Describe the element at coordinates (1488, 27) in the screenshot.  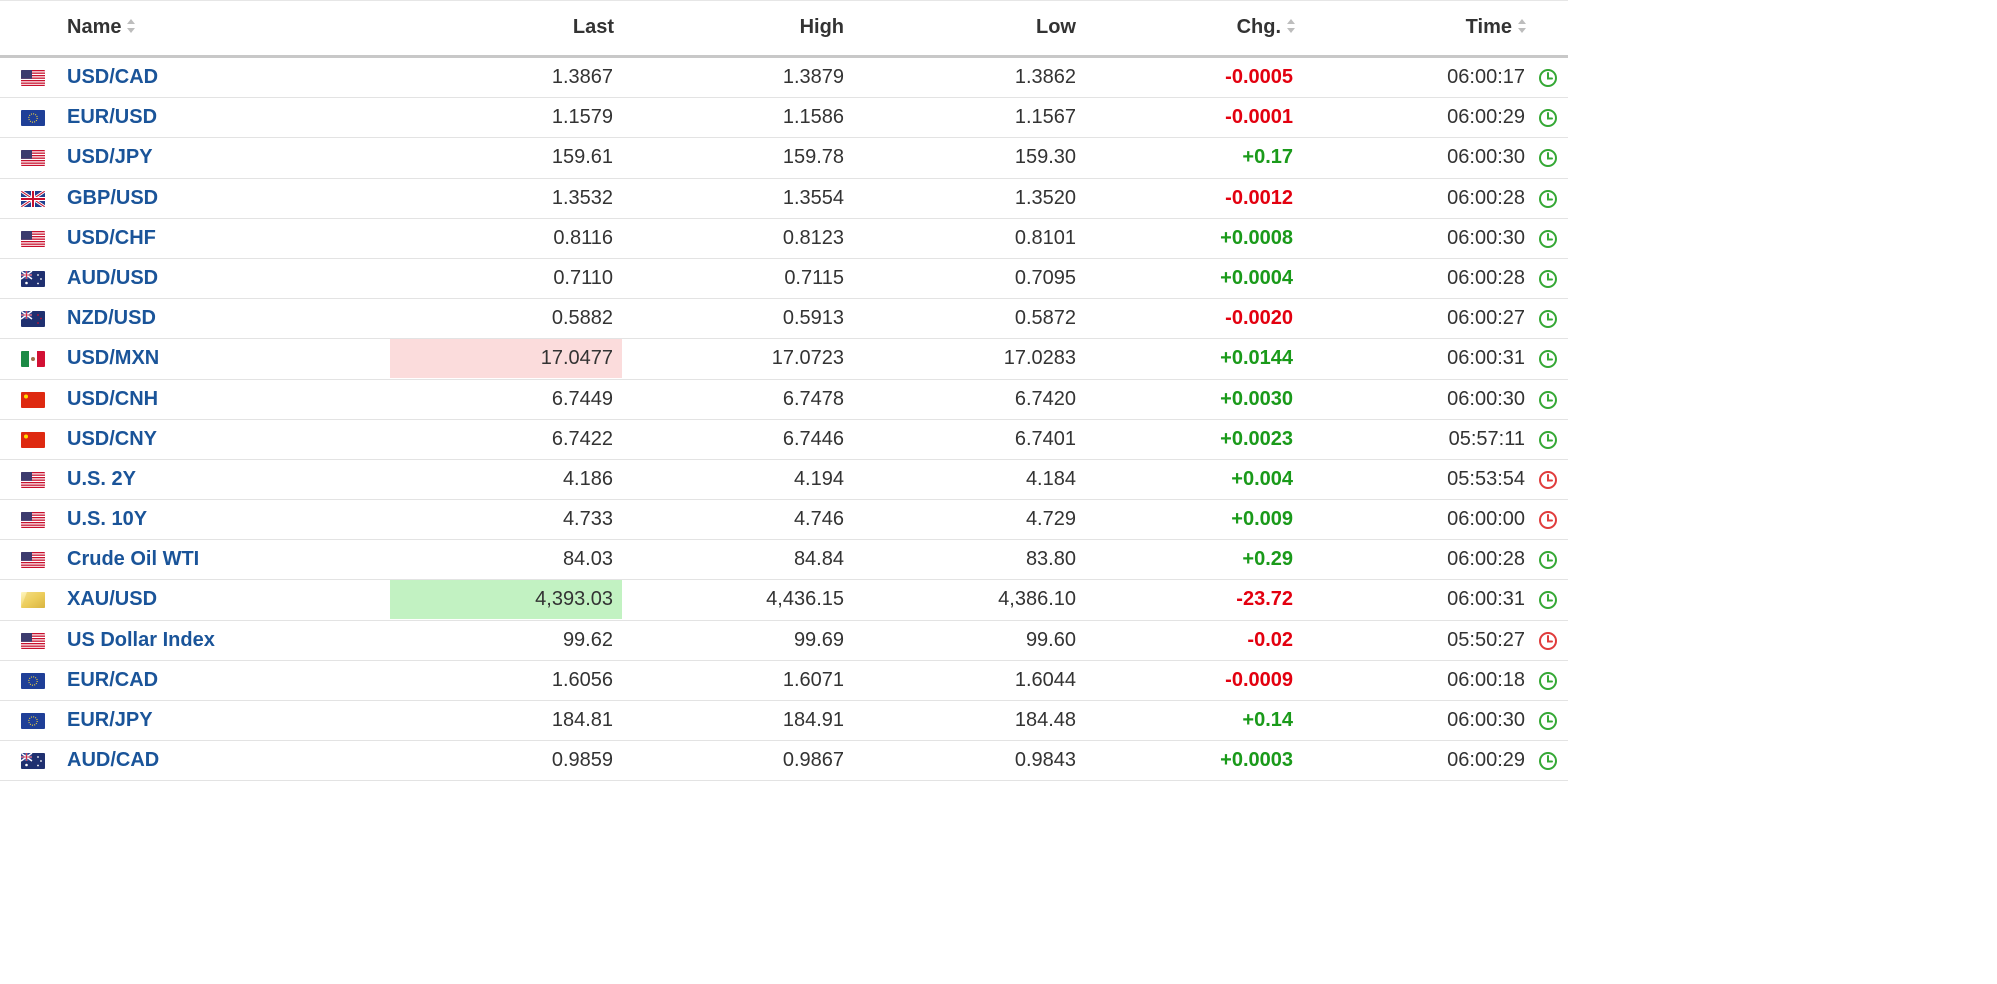
I see `header-time-label: Time` at that location.